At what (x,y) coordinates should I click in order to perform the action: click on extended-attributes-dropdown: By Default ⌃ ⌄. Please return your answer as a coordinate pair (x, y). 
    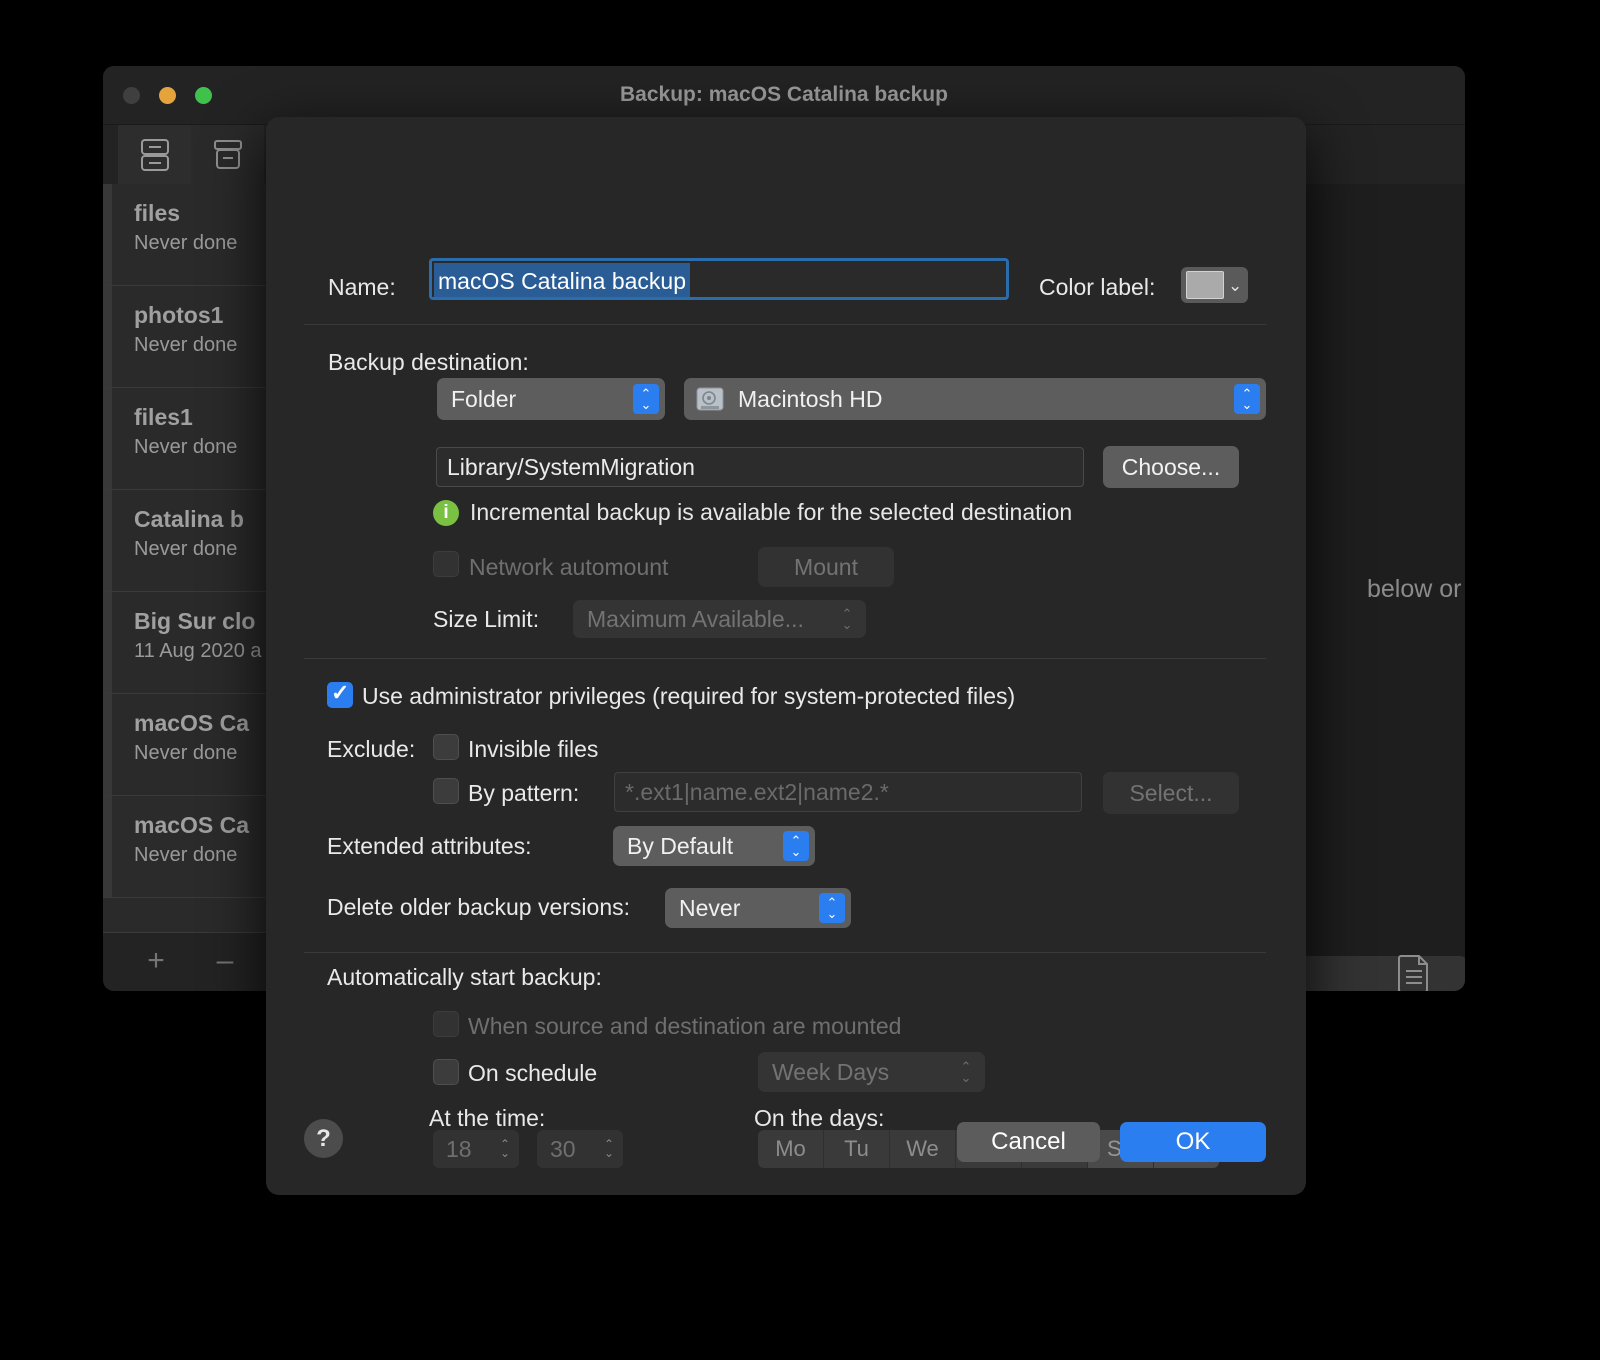
    Looking at the image, I should click on (714, 846).